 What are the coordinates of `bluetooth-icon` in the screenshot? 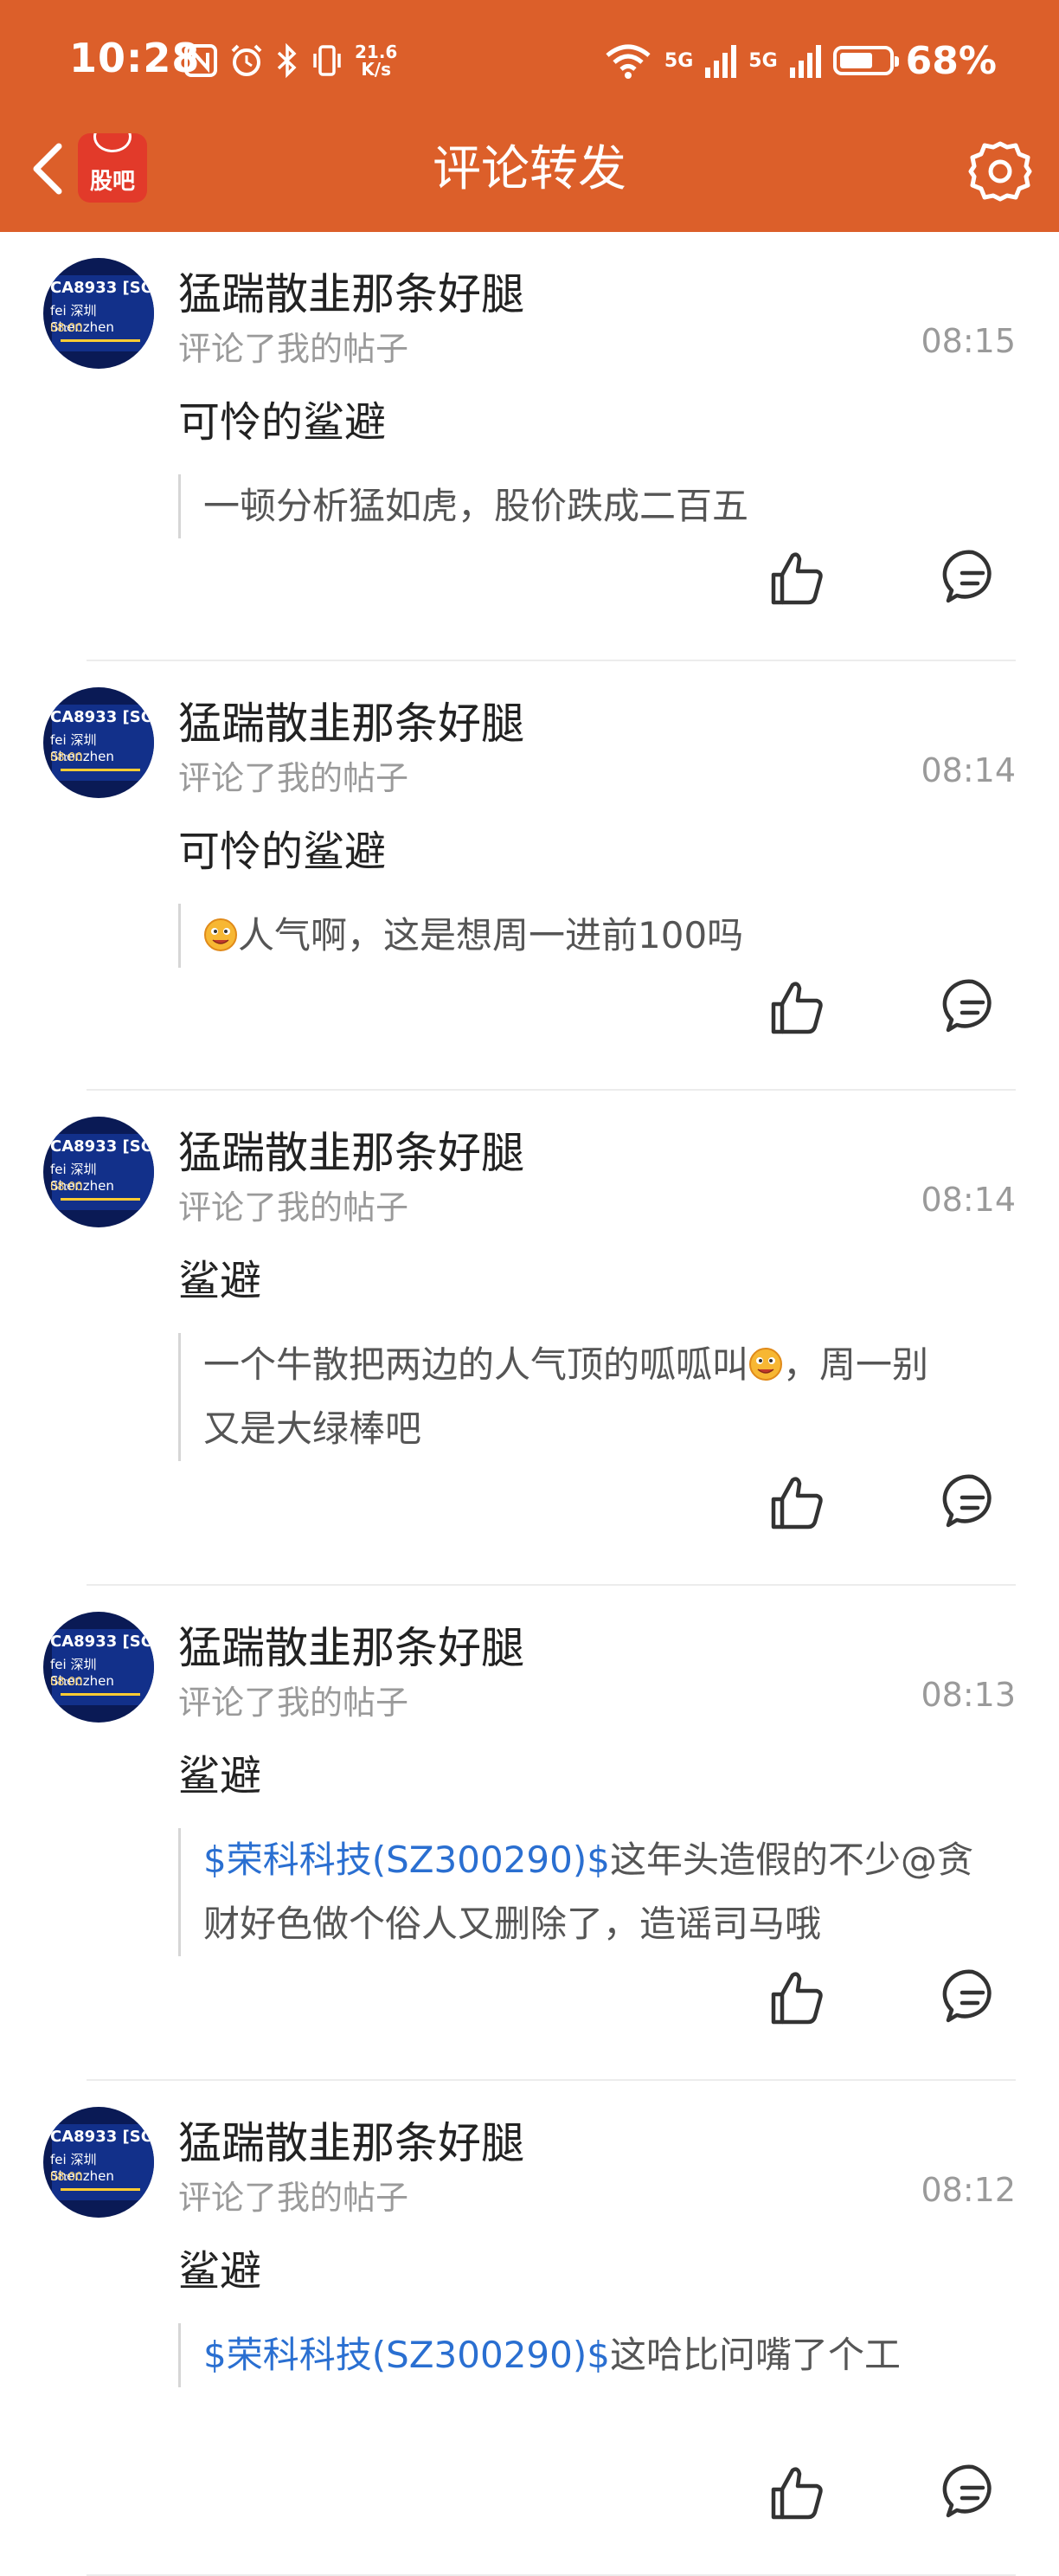 It's located at (287, 60).